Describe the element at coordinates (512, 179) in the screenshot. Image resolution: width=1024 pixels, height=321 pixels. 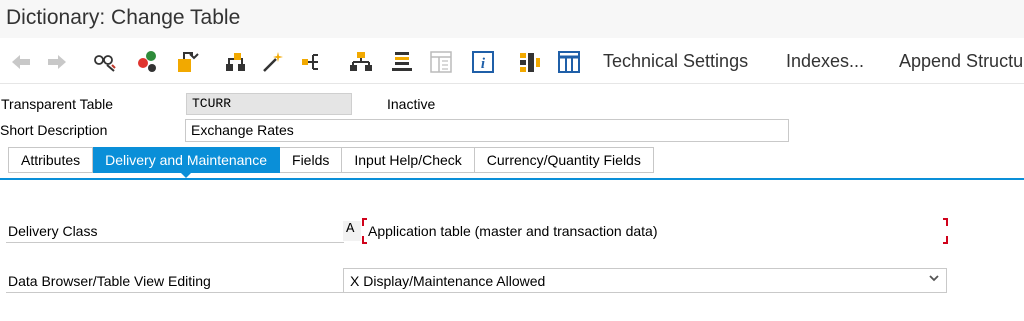
I see `tab-divider` at that location.